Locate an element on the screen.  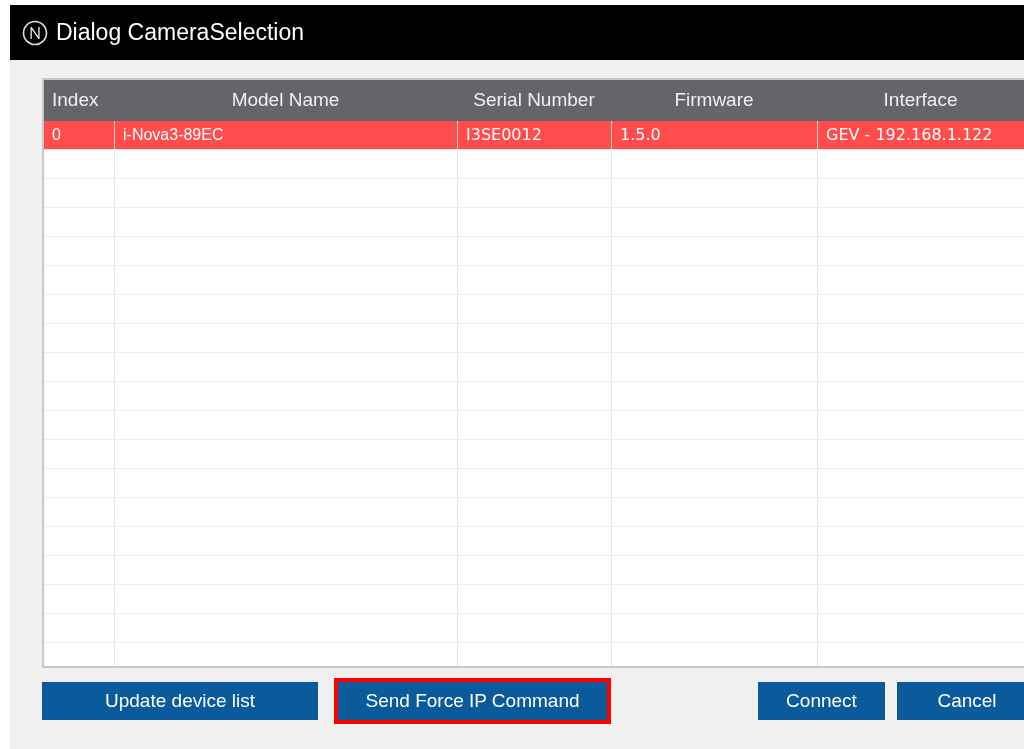
column-header: Interface is located at coordinates (920, 100).